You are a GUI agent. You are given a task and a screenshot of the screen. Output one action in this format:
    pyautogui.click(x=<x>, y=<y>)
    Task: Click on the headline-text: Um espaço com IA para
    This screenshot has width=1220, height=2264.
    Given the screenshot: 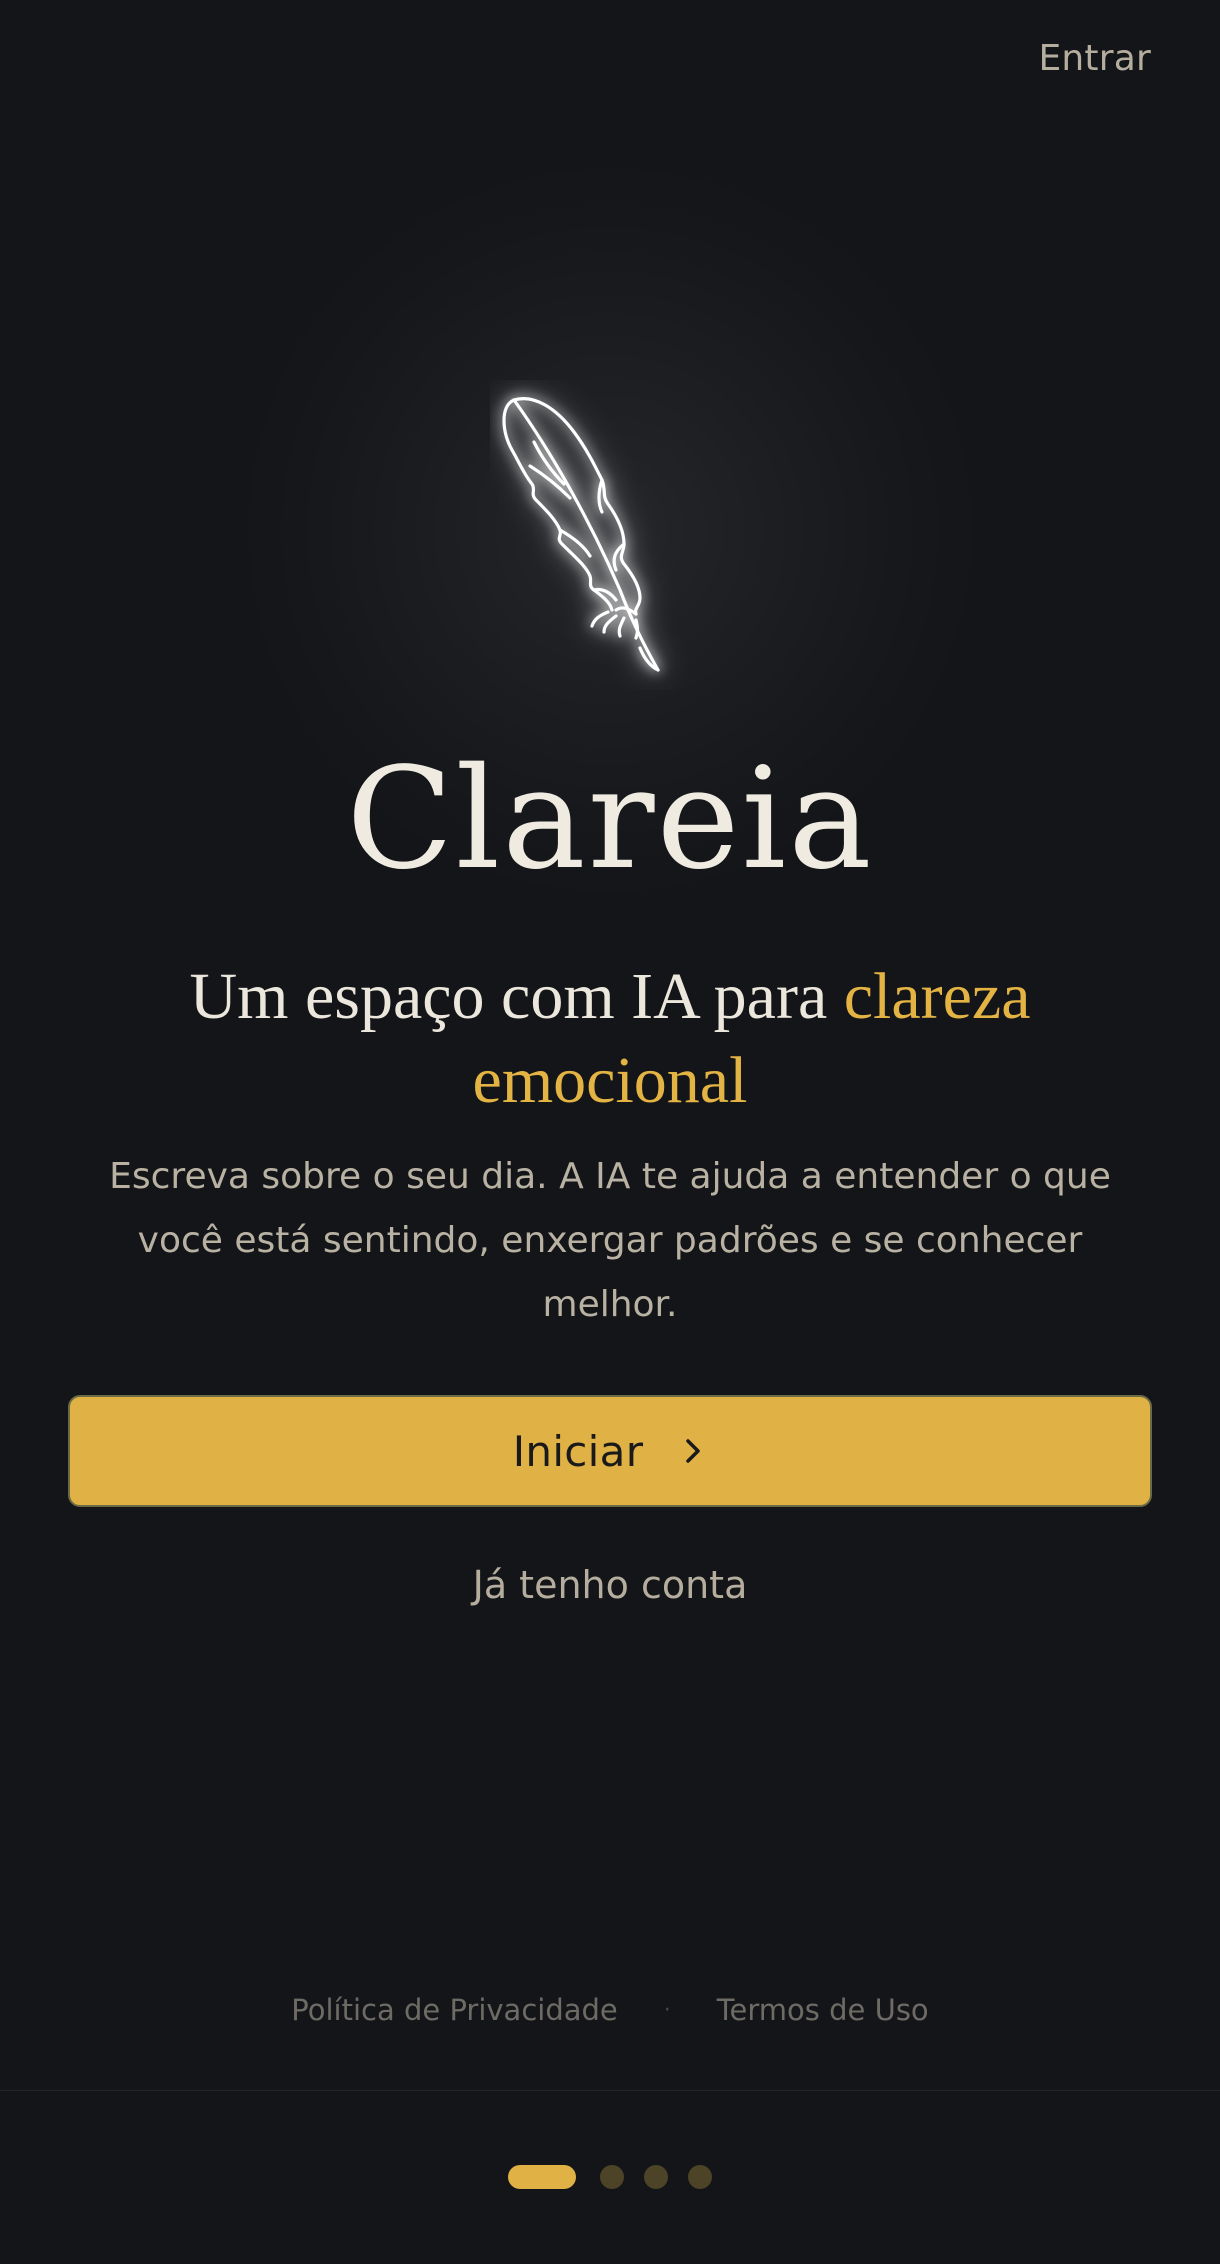 What is the action you would take?
    pyautogui.click(x=516, y=996)
    